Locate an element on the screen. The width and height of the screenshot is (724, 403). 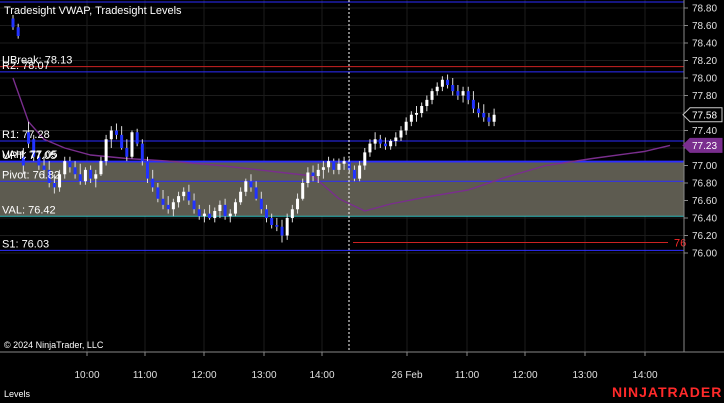
level-label: UPT: 77.05 is located at coordinates (29, 156).